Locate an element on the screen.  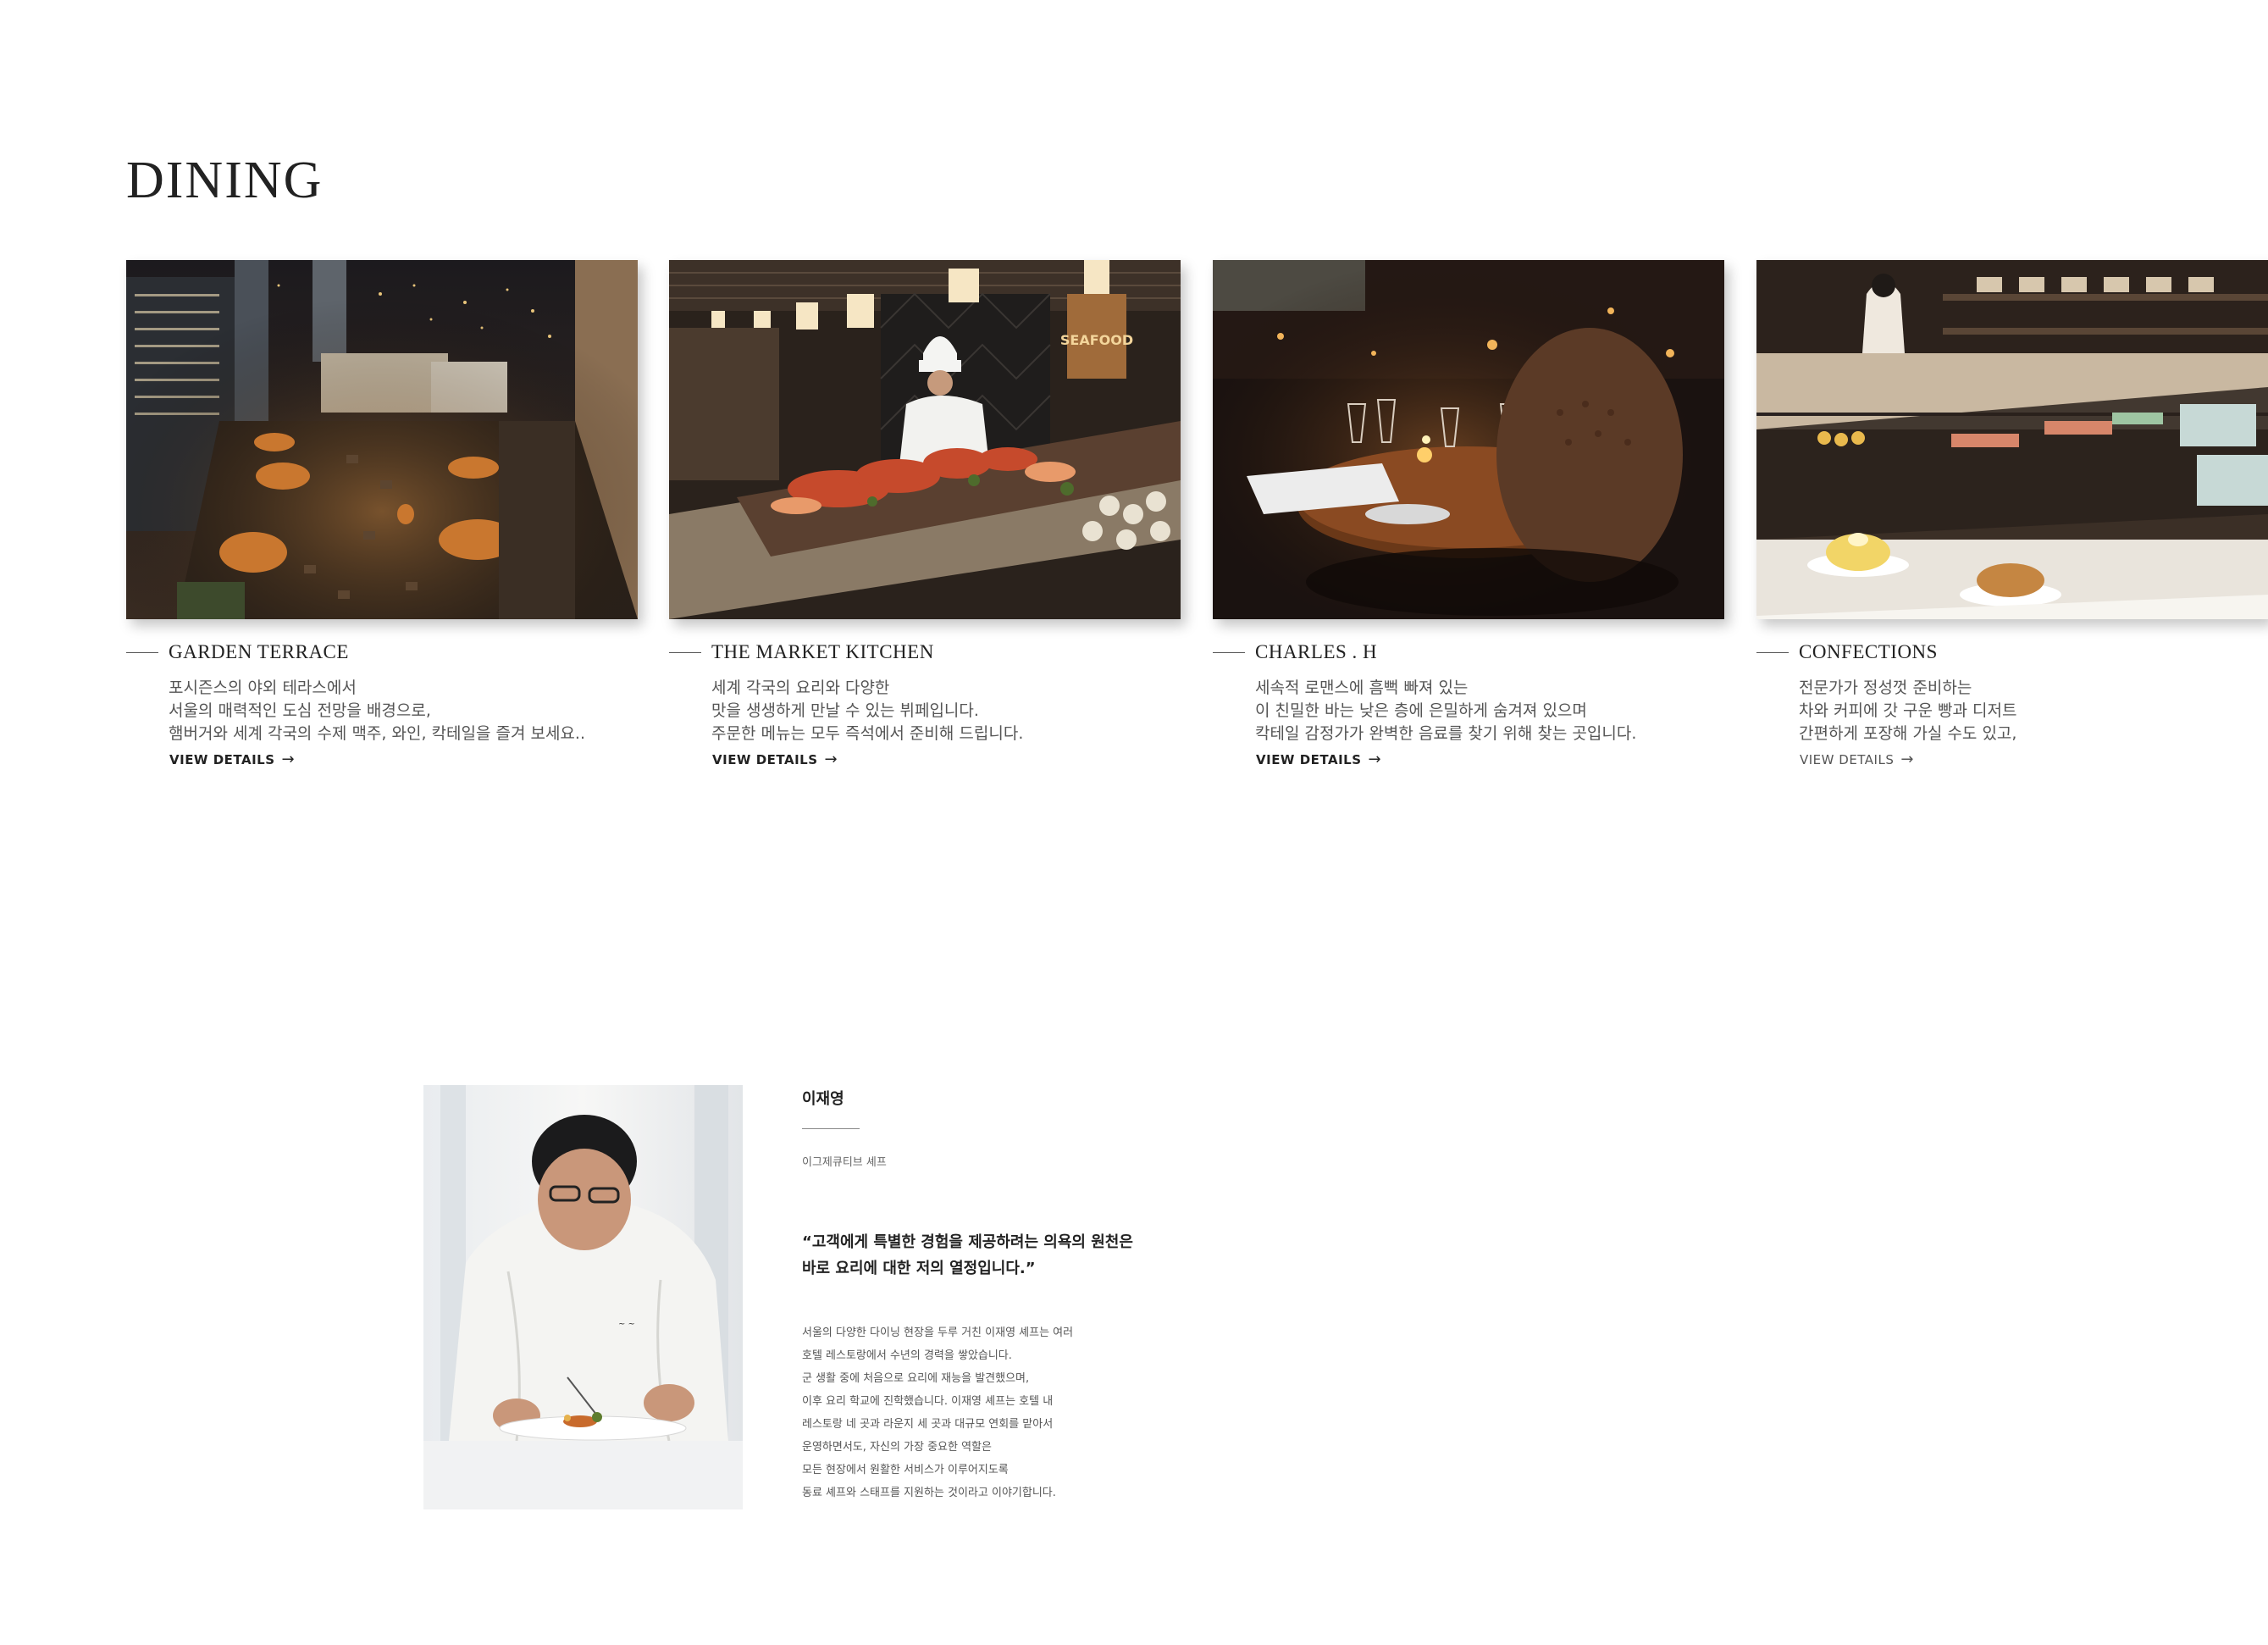
chef-role: 이그제큐티브 셰프 is located at coordinates (845, 1163).